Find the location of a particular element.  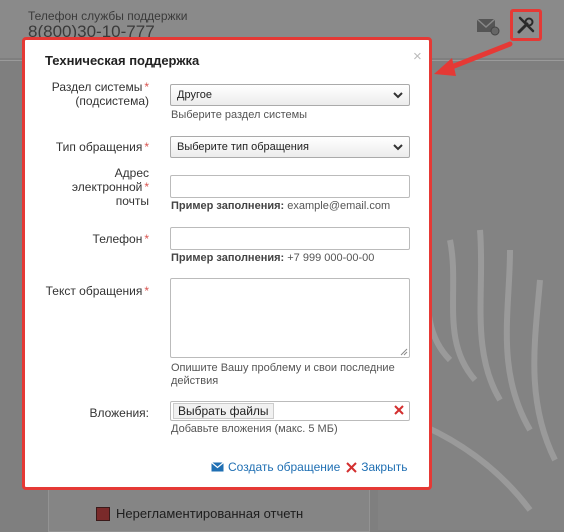

dialog-title: Техническая поддержка is located at coordinates (122, 60).